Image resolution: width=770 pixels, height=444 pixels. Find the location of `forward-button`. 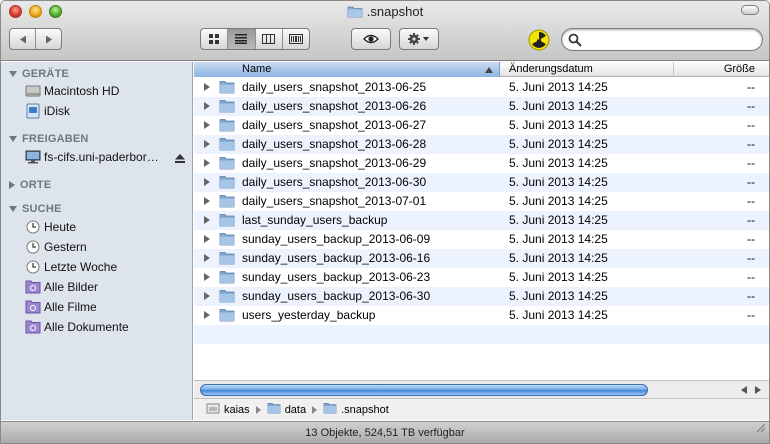

forward-button is located at coordinates (48, 39).